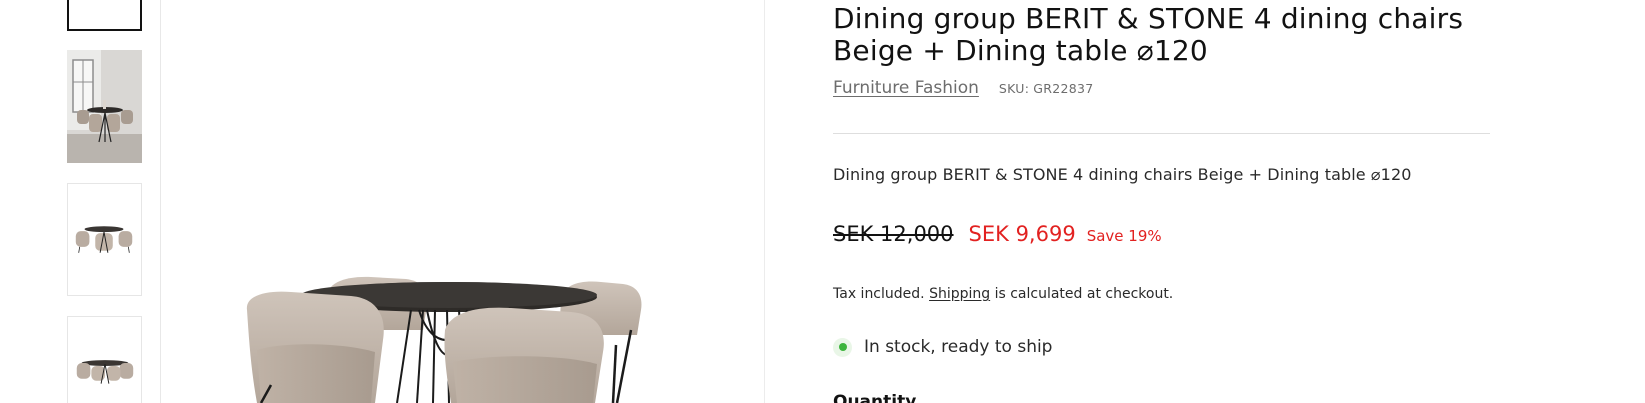 The height and width of the screenshot is (403, 1645). What do you see at coordinates (842, 347) in the screenshot?
I see `in-stock-dot-icon` at bounding box center [842, 347].